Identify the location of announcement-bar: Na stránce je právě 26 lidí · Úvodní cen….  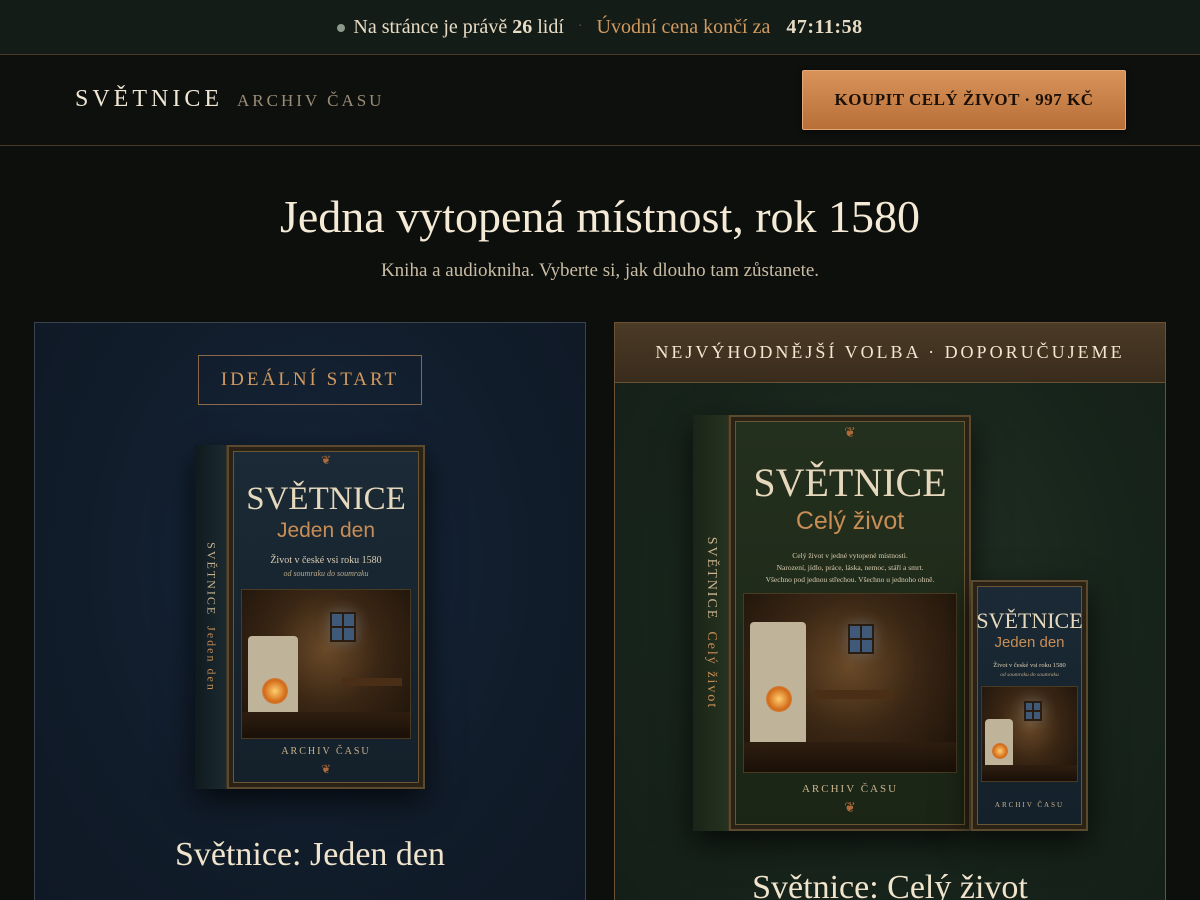
(600, 27).